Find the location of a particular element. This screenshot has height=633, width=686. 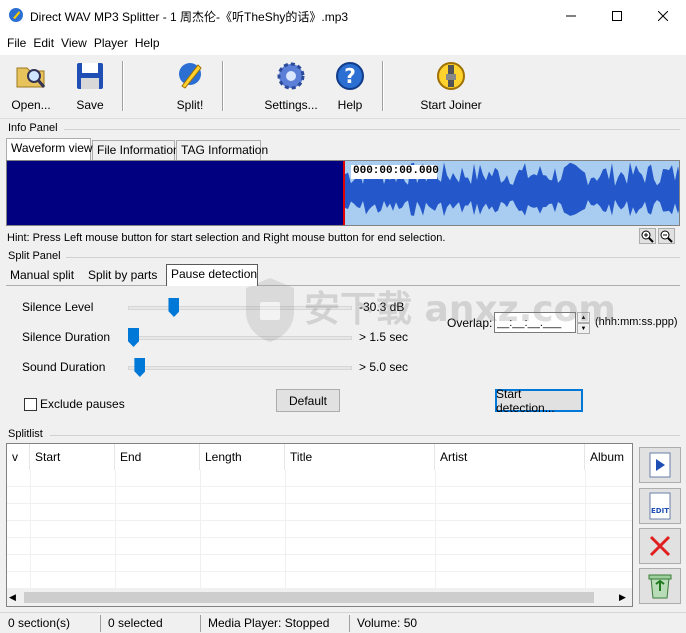

status-selected: 0 selected is located at coordinates (135, 623).